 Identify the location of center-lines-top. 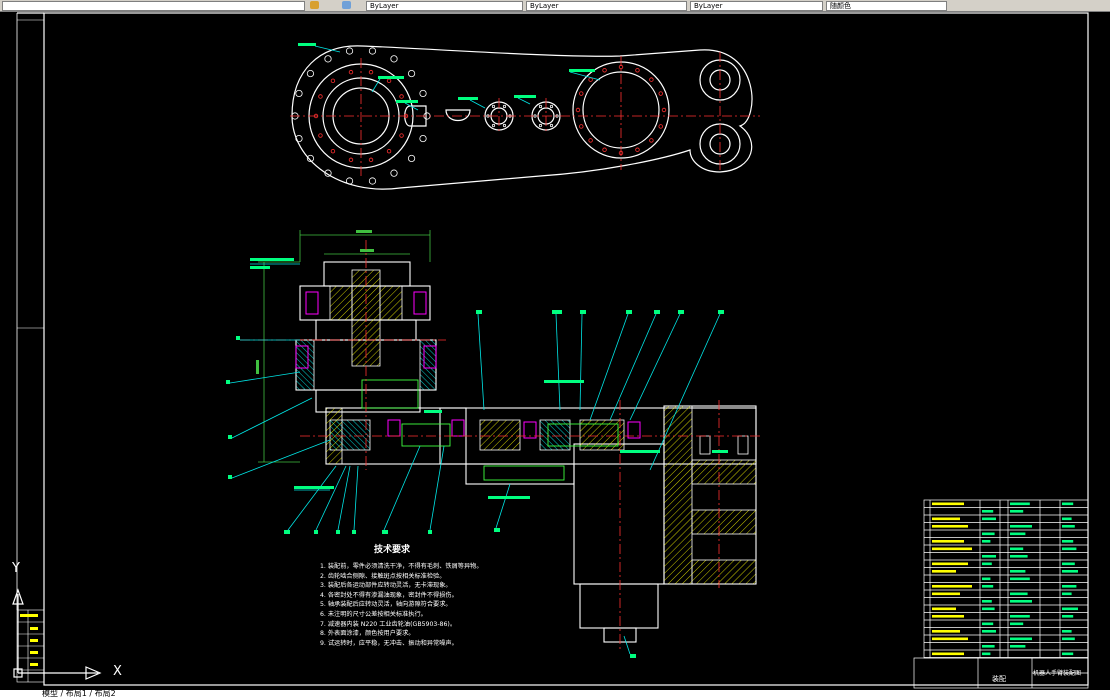
(525, 114).